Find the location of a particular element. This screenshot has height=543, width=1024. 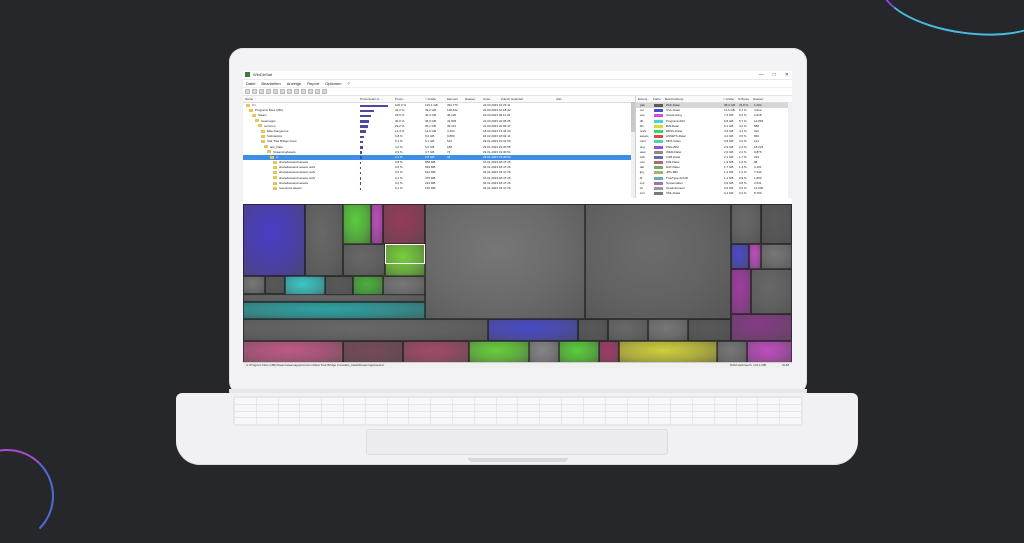

recycle-button is located at coordinates (289, 91).